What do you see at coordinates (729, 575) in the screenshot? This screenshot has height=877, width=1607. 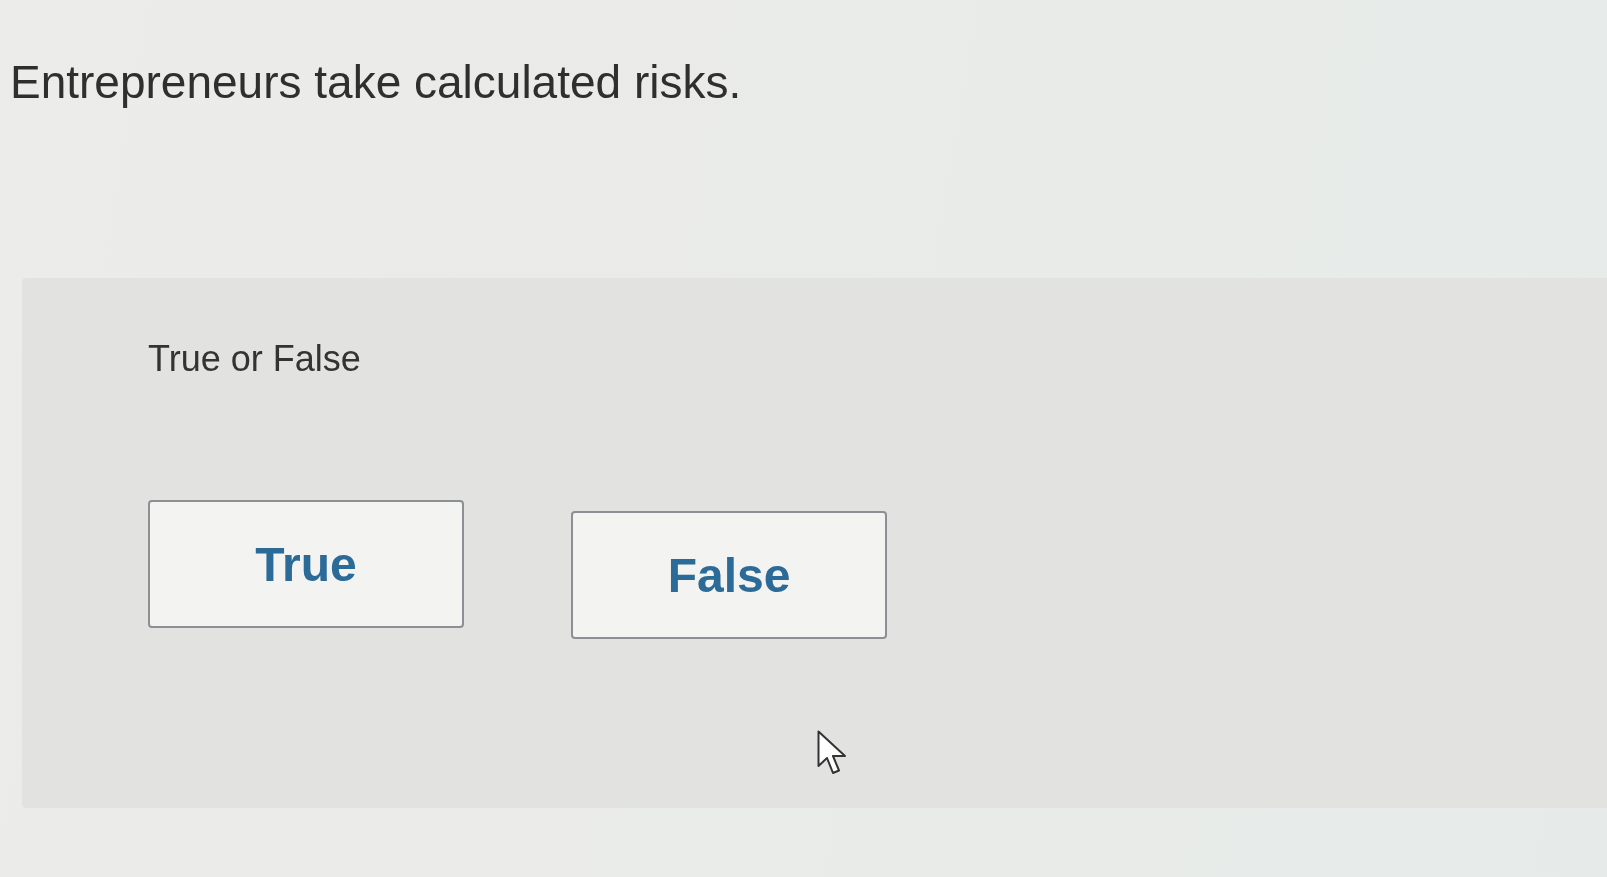 I see `answer-option-button: False` at bounding box center [729, 575].